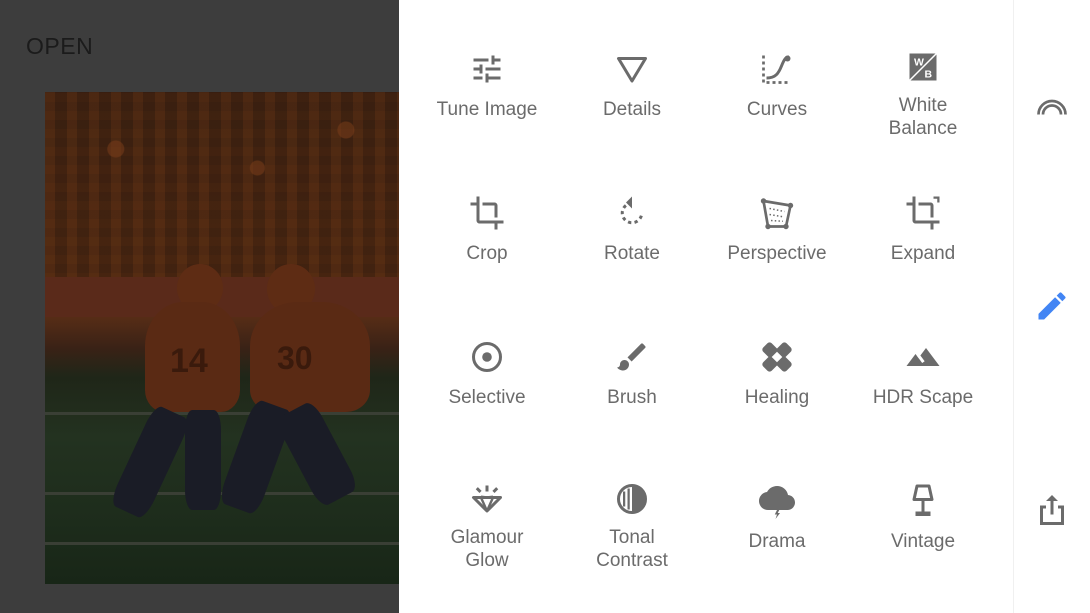  Describe the element at coordinates (919, 63) in the screenshot. I see `svg-text: W` at that location.